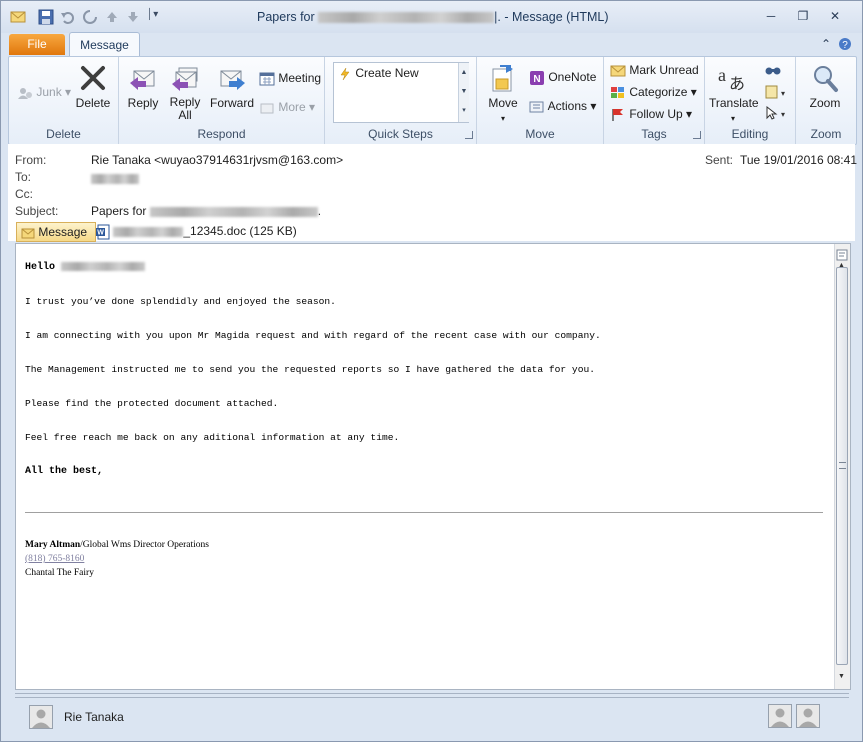 This screenshot has width=863, height=742. Describe the element at coordinates (826, 134) in the screenshot. I see `group-label-zoom: Zoom` at that location.